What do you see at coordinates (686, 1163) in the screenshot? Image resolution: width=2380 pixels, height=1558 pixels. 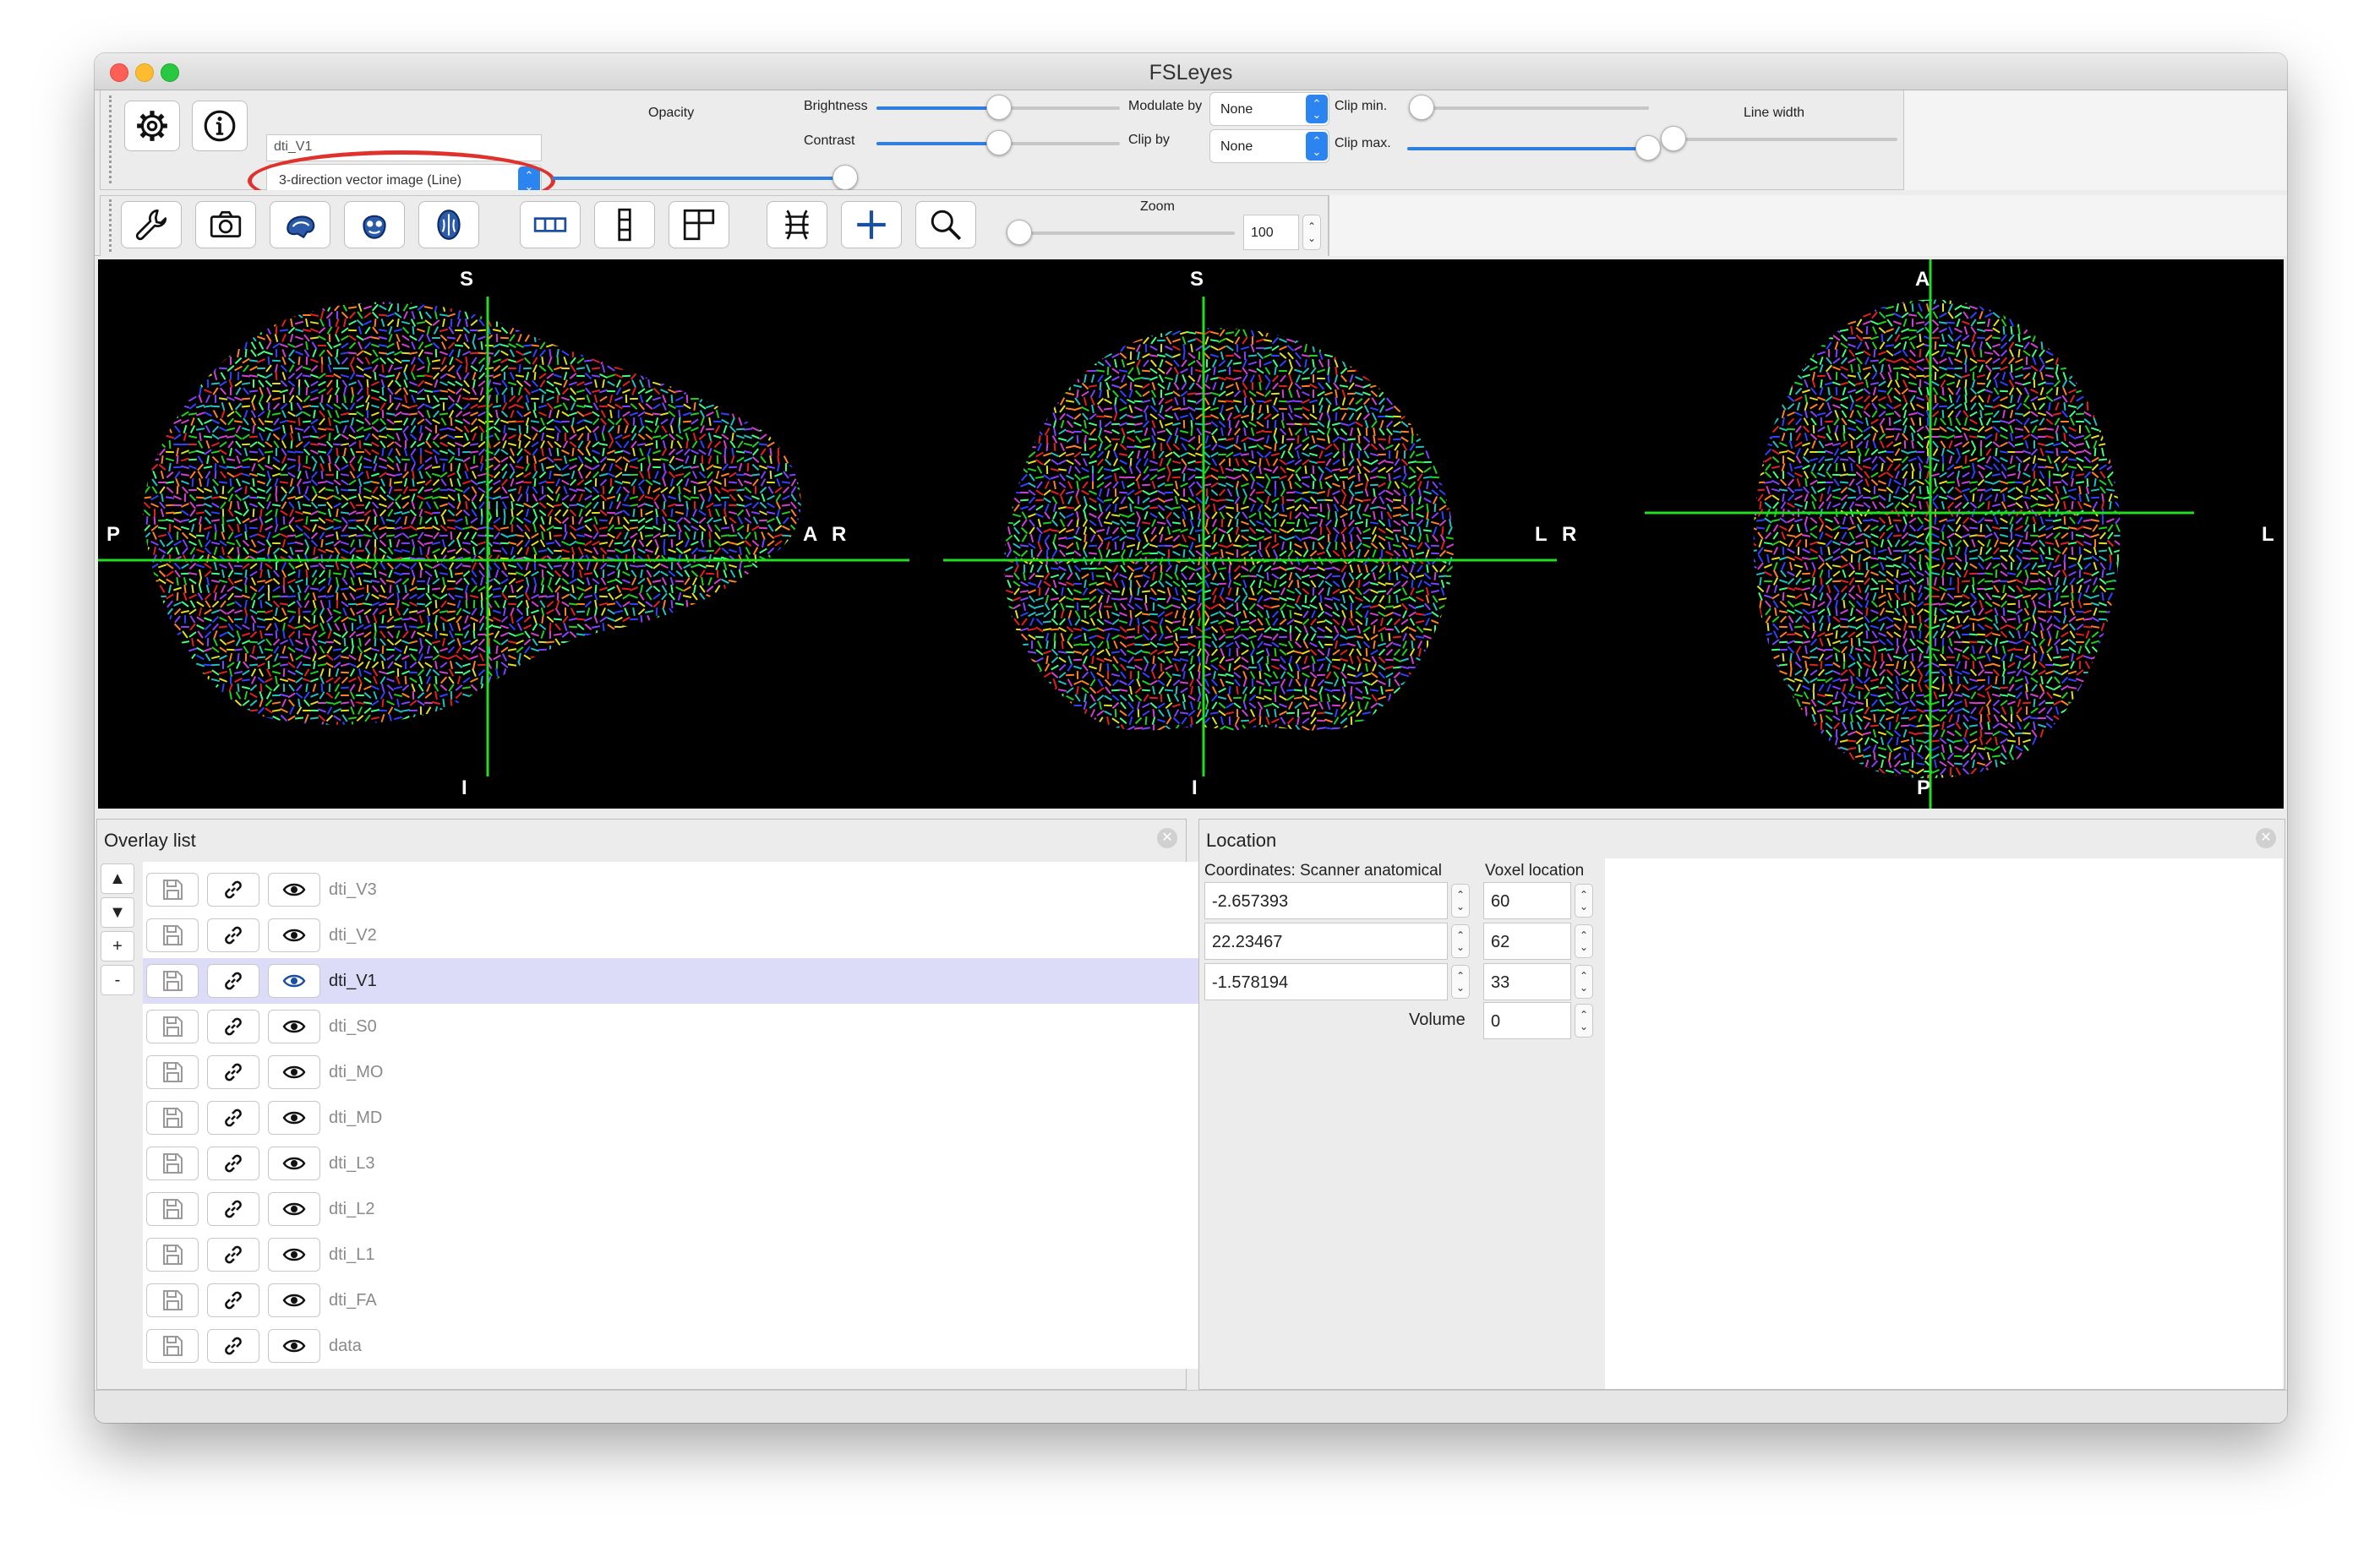 I see `overlay-list-item: dti_L3` at bounding box center [686, 1163].